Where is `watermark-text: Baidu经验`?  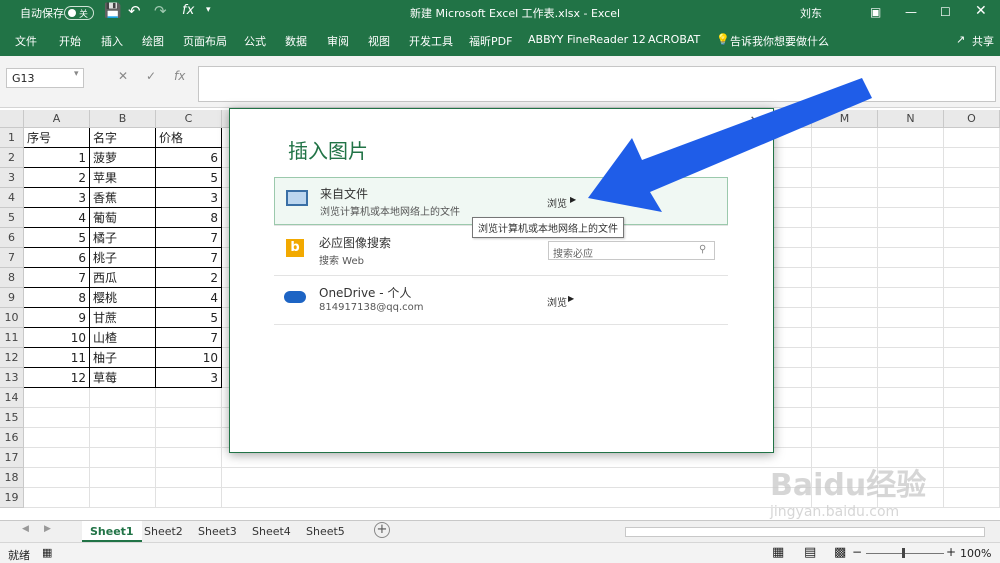 watermark-text: Baidu经验 is located at coordinates (848, 485).